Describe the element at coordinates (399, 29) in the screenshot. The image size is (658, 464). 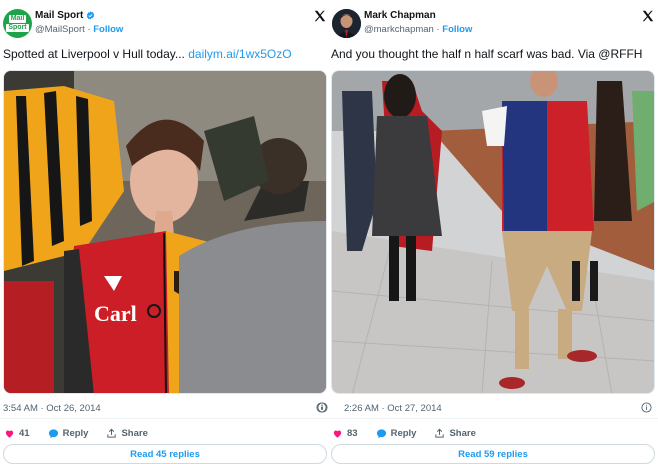
I see `handle: @markchapman` at that location.